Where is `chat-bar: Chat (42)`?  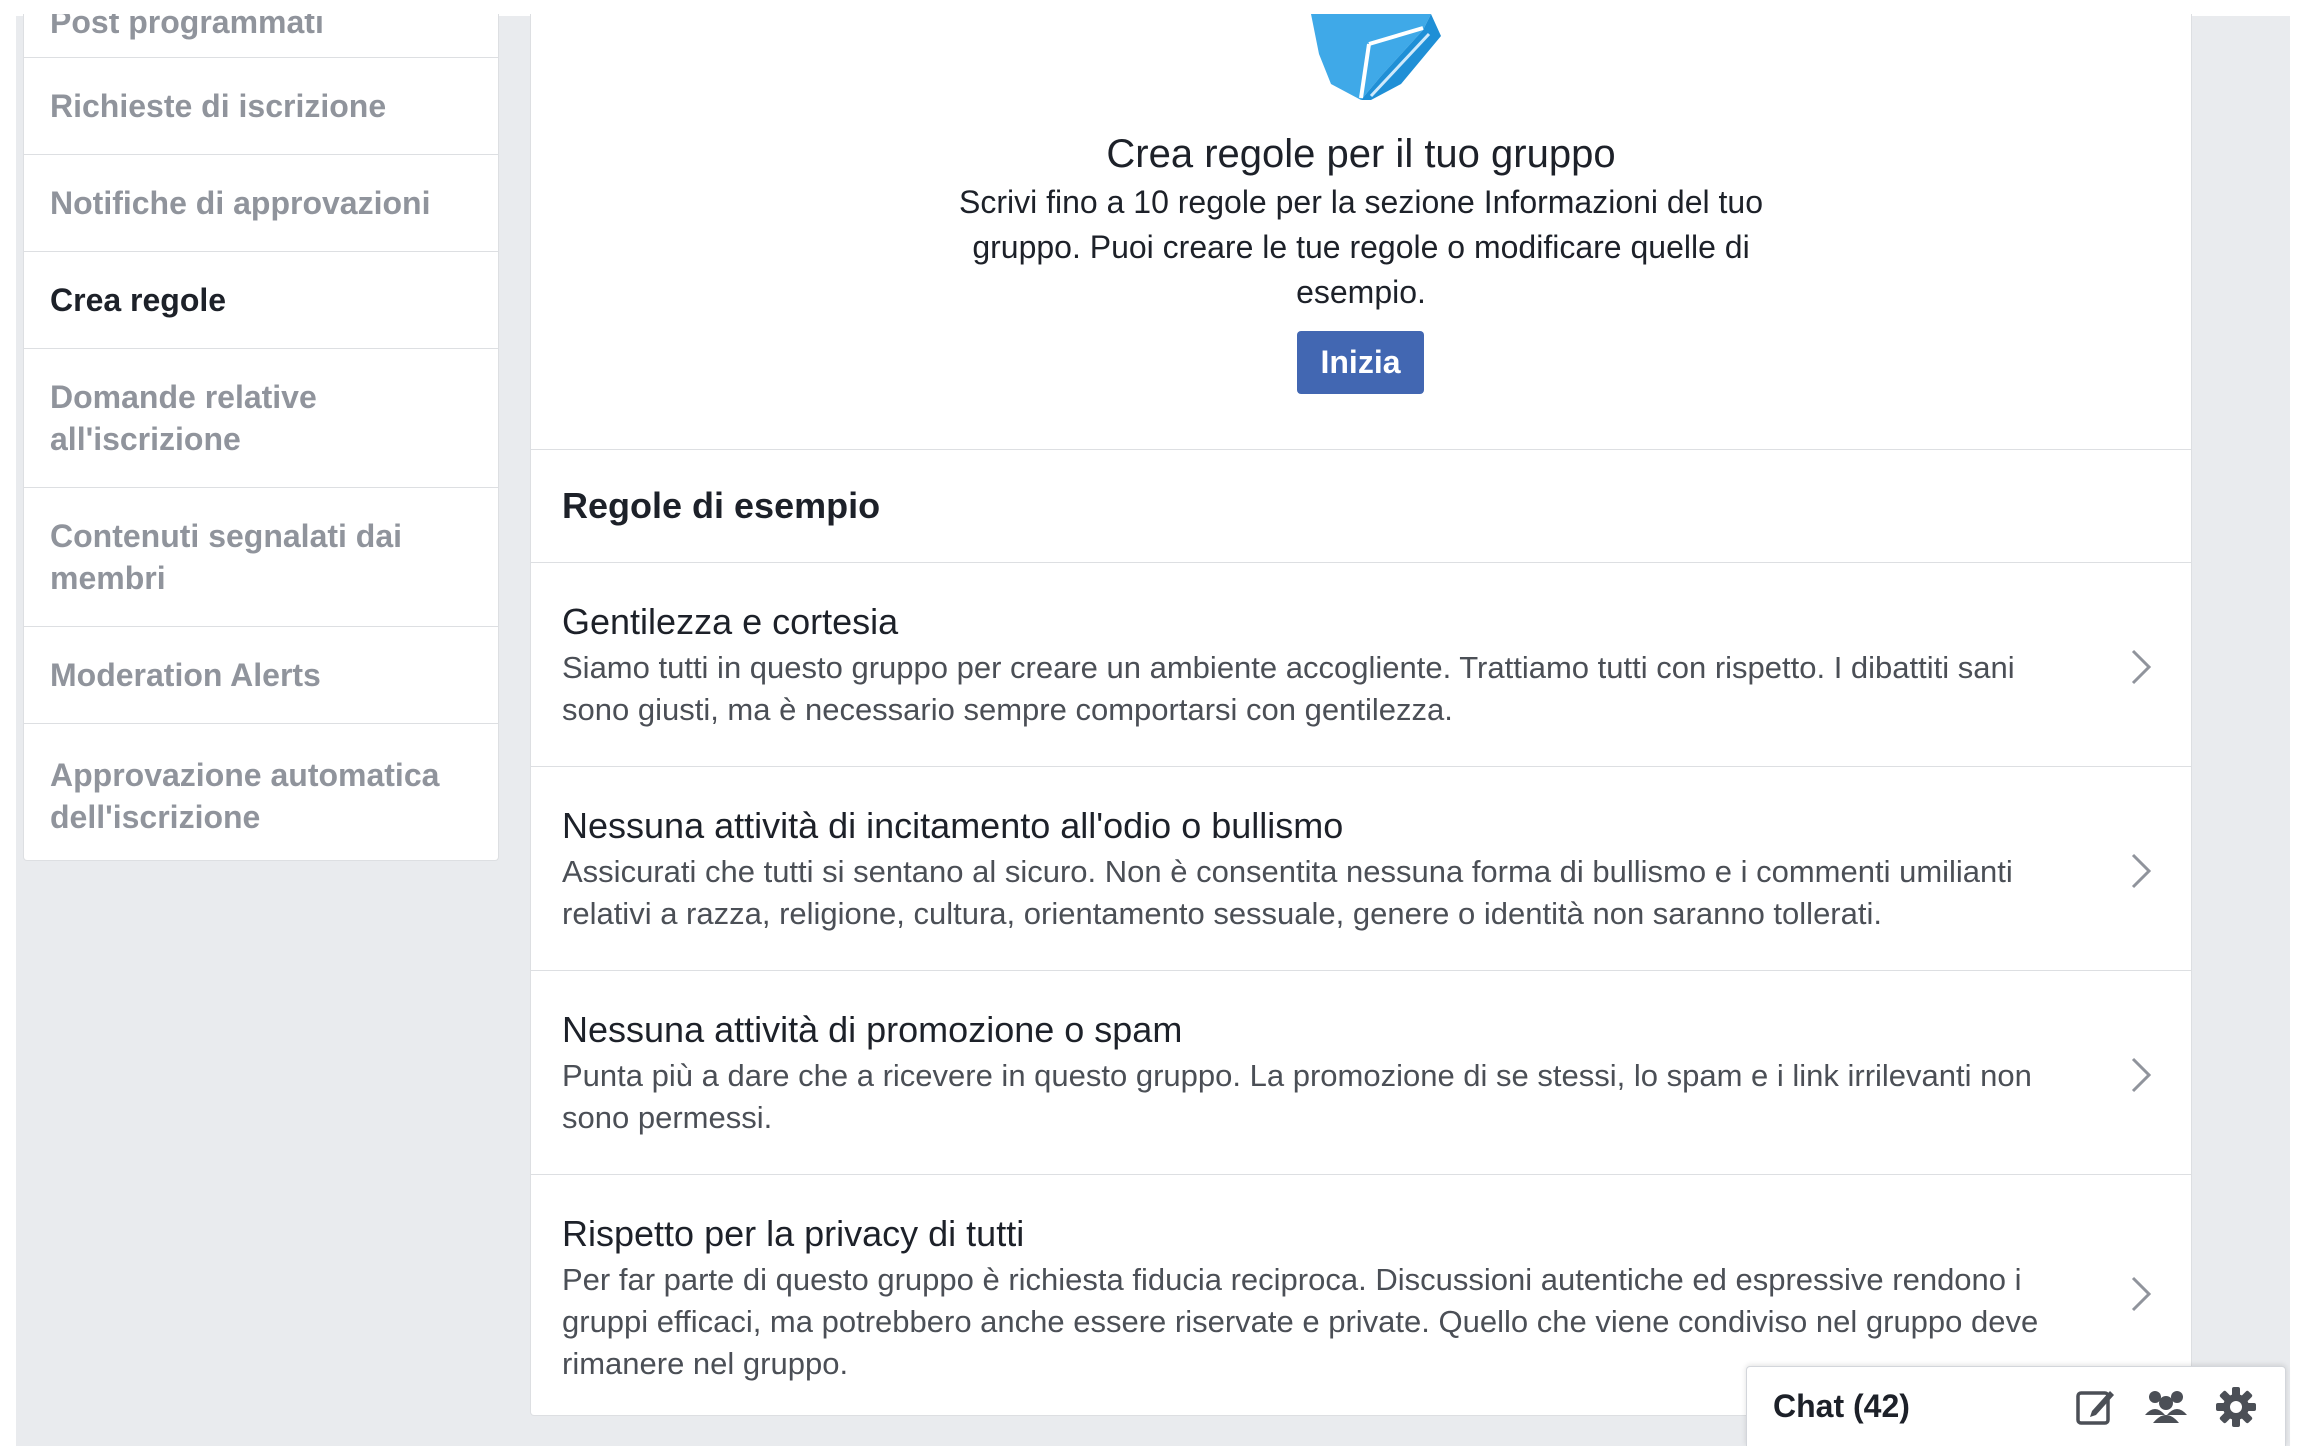 chat-bar: Chat (42) is located at coordinates (2016, 1406).